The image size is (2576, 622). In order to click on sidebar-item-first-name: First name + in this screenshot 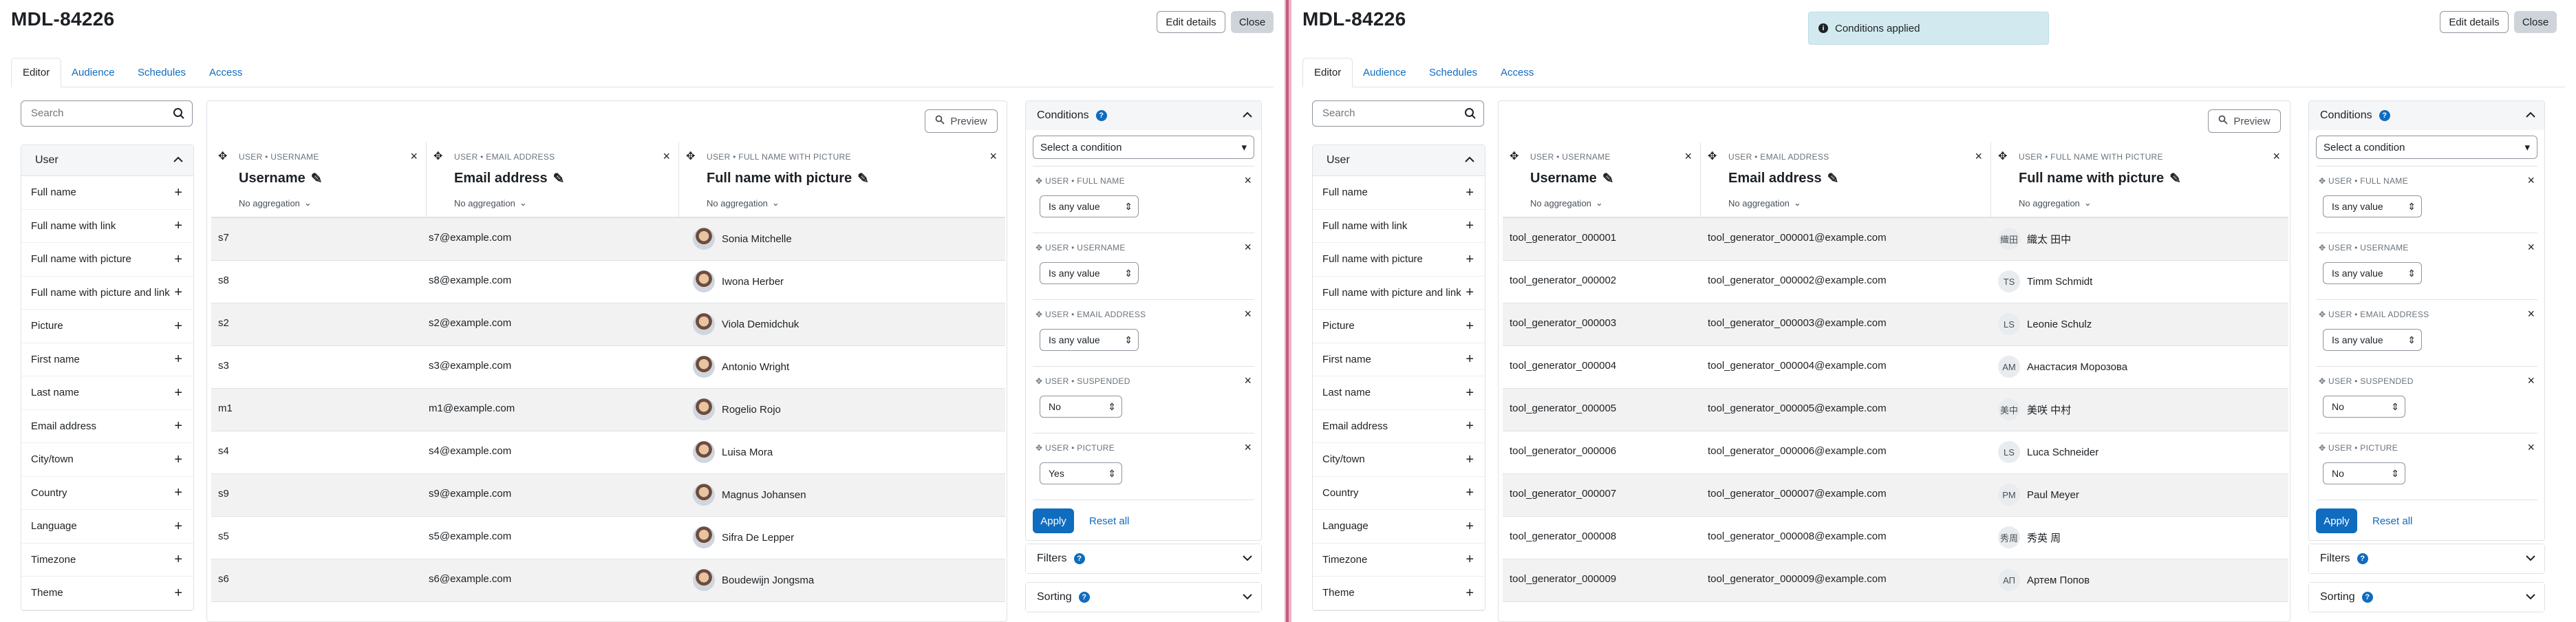, I will do `click(107, 359)`.